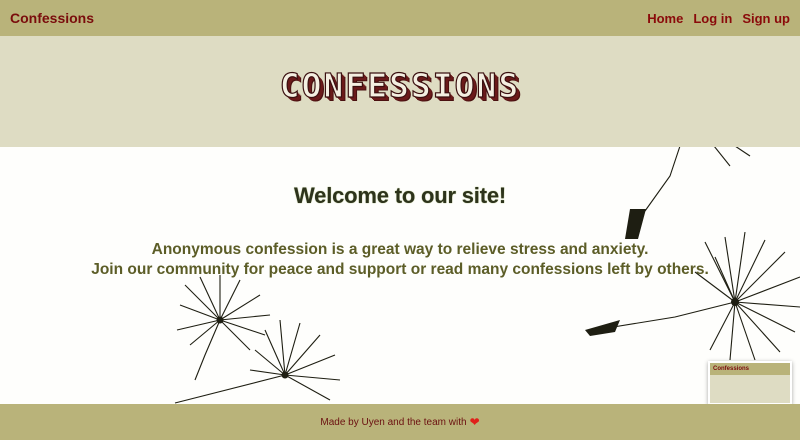  Describe the element at coordinates (400, 18) in the screenshot. I see `top-navbar: Confessions Home Log in Sign up` at that location.